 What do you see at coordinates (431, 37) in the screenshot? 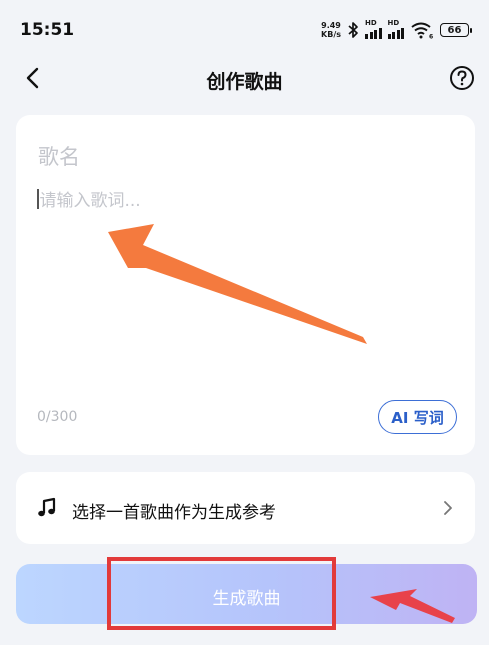
I see `wifi-label: 6` at bounding box center [431, 37].